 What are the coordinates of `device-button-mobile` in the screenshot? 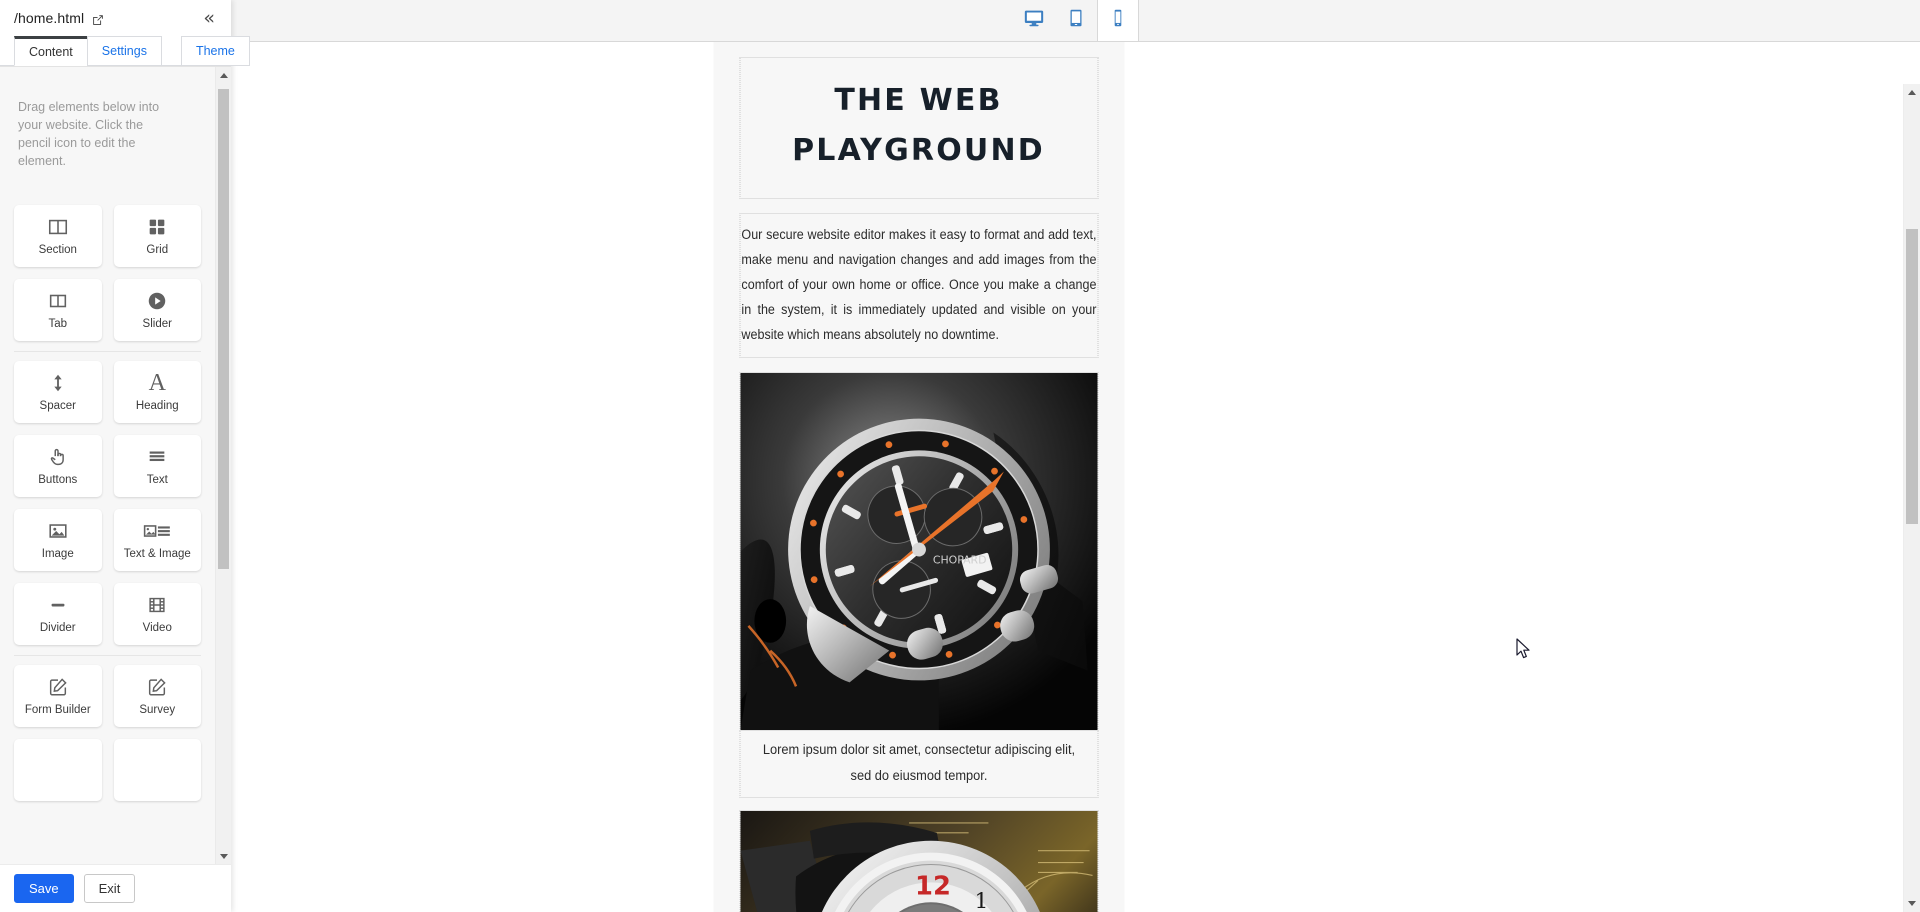 It's located at (1117, 20).